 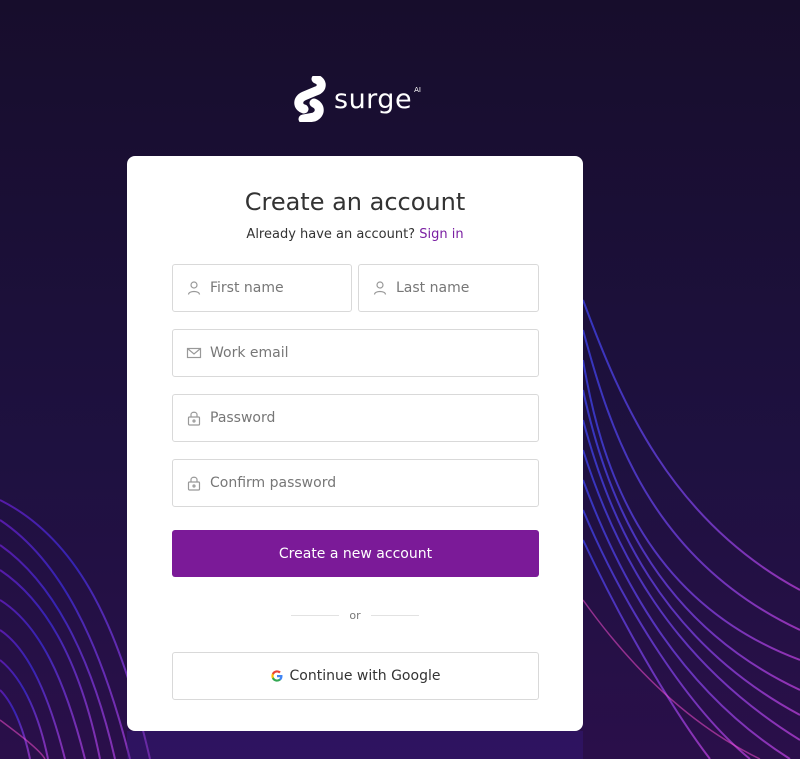 What do you see at coordinates (276, 676) in the screenshot?
I see `google-icon` at bounding box center [276, 676].